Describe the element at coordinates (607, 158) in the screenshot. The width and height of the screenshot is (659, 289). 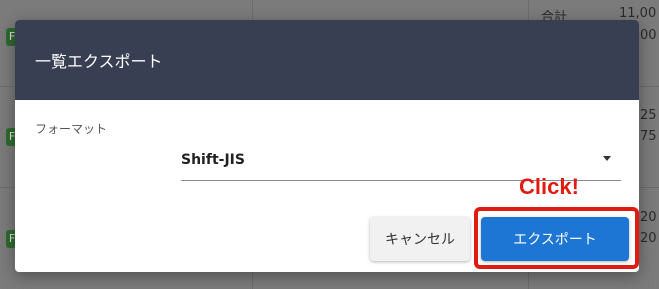
I see `dropdown-arrow-icon` at that location.